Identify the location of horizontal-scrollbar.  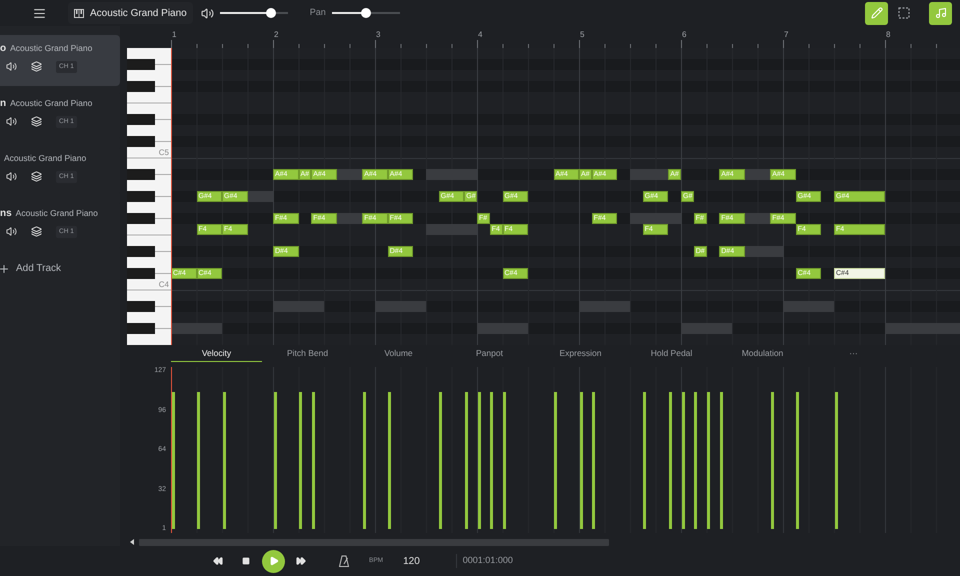
(374, 542).